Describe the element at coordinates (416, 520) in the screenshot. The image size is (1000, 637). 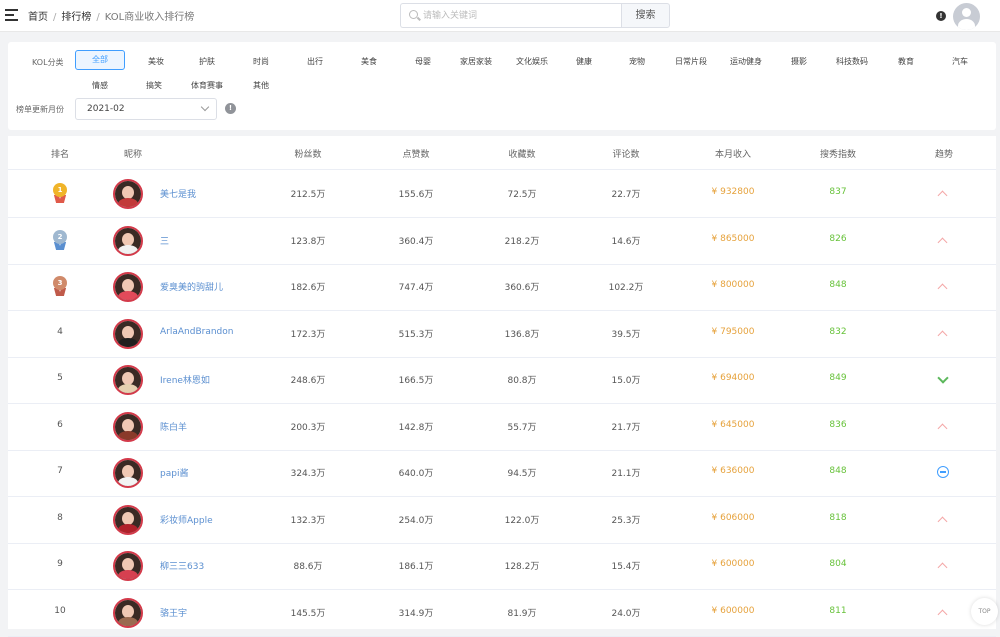
I see `likes-count: 254.0万` at that location.